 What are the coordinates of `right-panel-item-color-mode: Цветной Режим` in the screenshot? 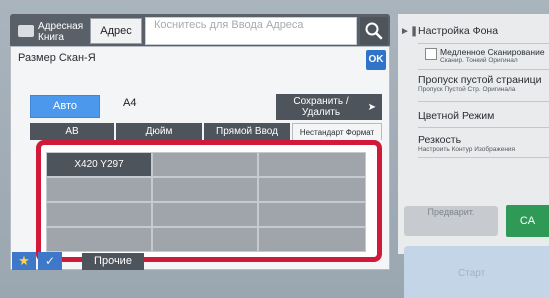 It's located at (483, 115).